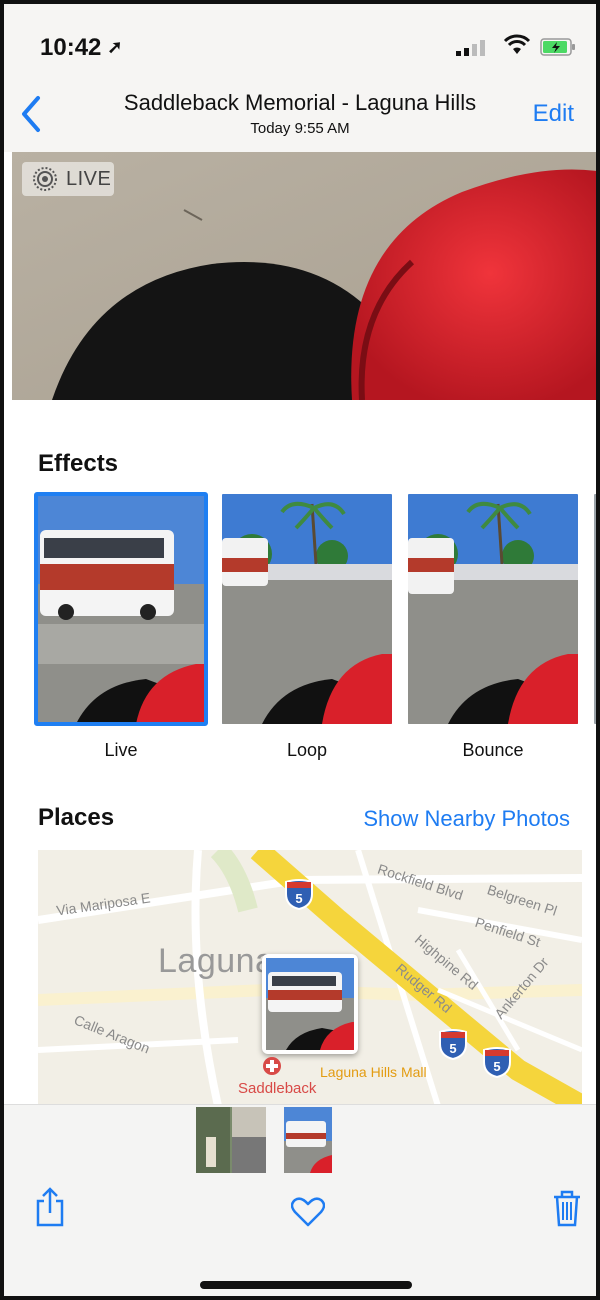 This screenshot has width=600, height=1300. What do you see at coordinates (45, 179) in the screenshot?
I see `live-photo-icon` at bounding box center [45, 179].